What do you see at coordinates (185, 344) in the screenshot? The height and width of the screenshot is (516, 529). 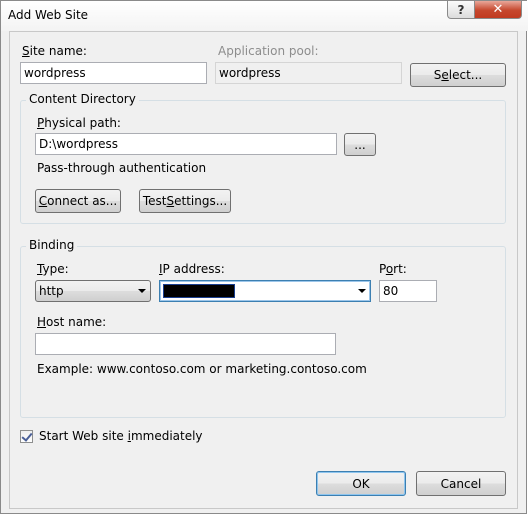 I see `host-name-input` at bounding box center [185, 344].